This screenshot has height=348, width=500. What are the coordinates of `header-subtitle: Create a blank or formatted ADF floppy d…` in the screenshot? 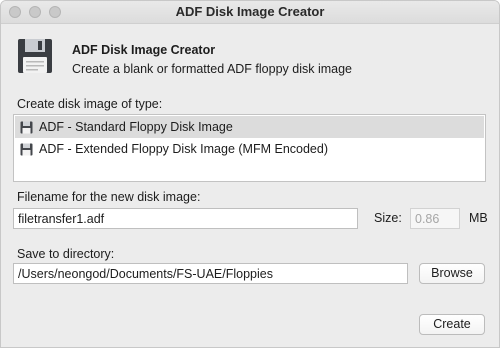 It's located at (212, 69).